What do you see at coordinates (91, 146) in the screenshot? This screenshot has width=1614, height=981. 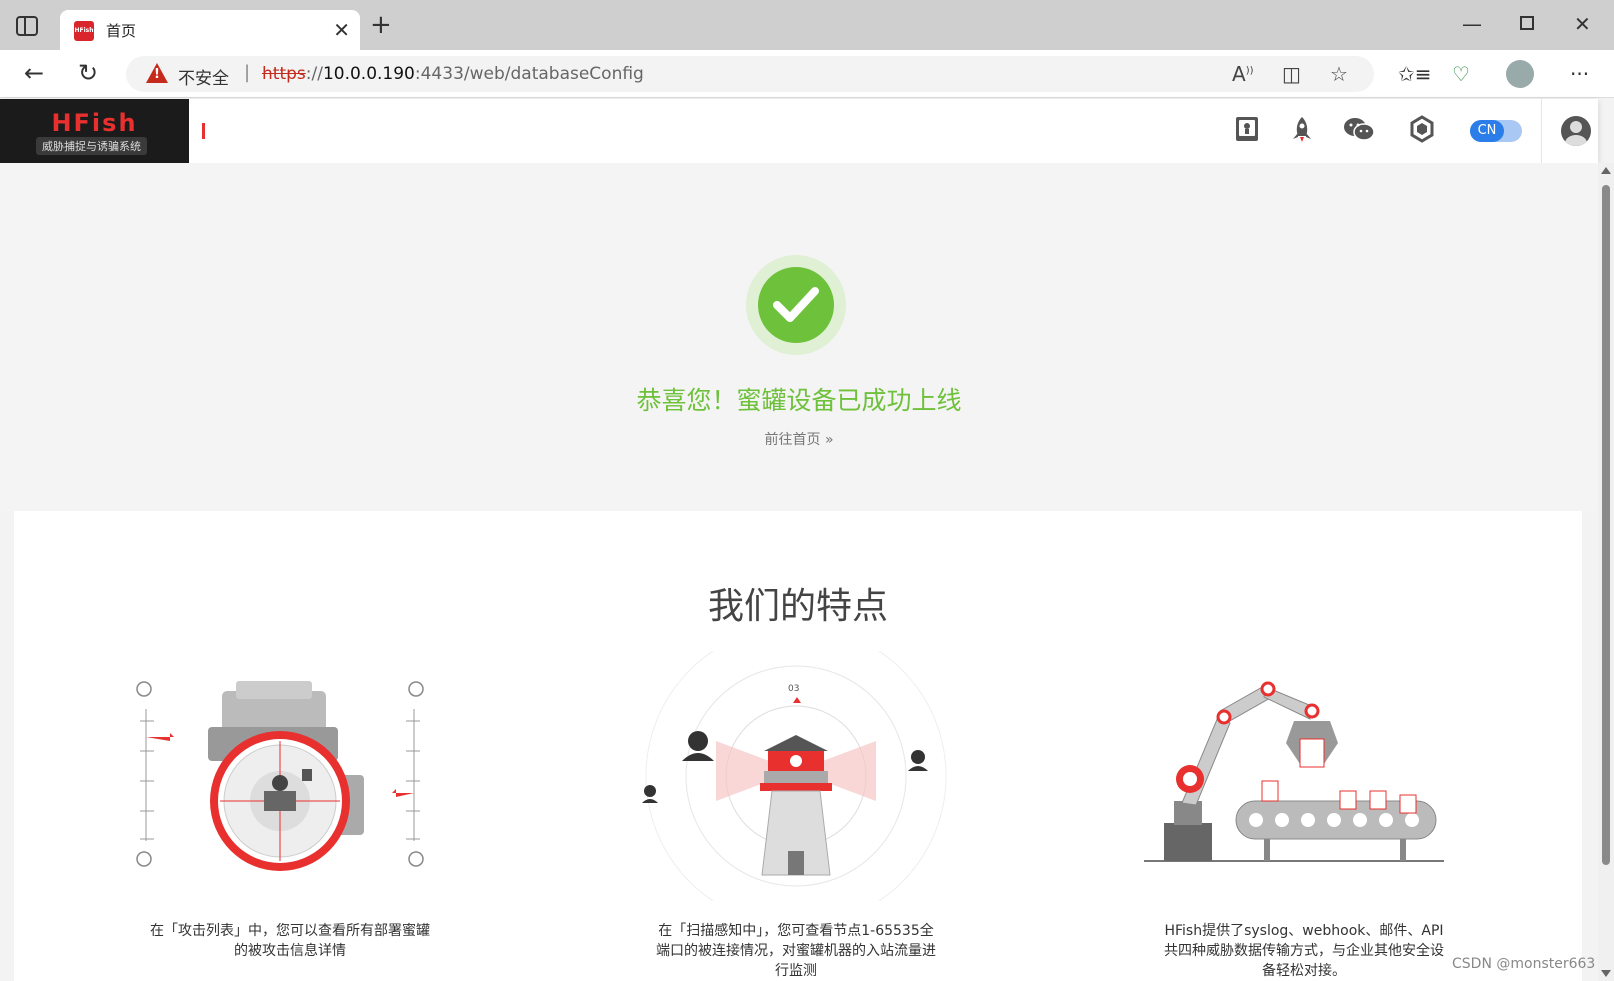 I see `logo-subtitle: 威胁捕捉与诱骗系统` at bounding box center [91, 146].